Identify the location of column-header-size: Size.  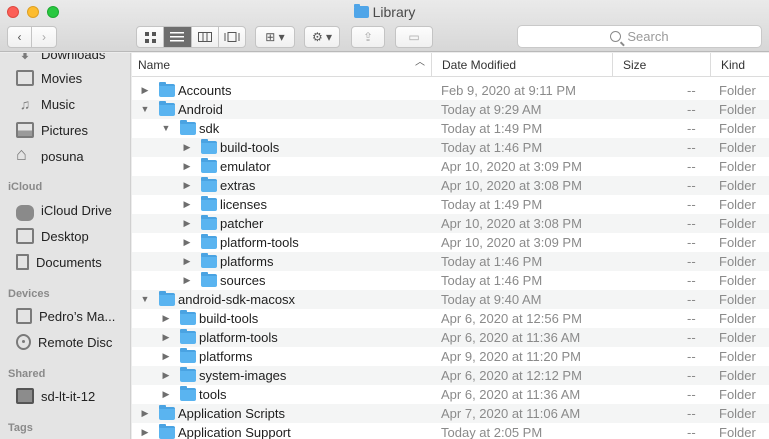
(662, 65).